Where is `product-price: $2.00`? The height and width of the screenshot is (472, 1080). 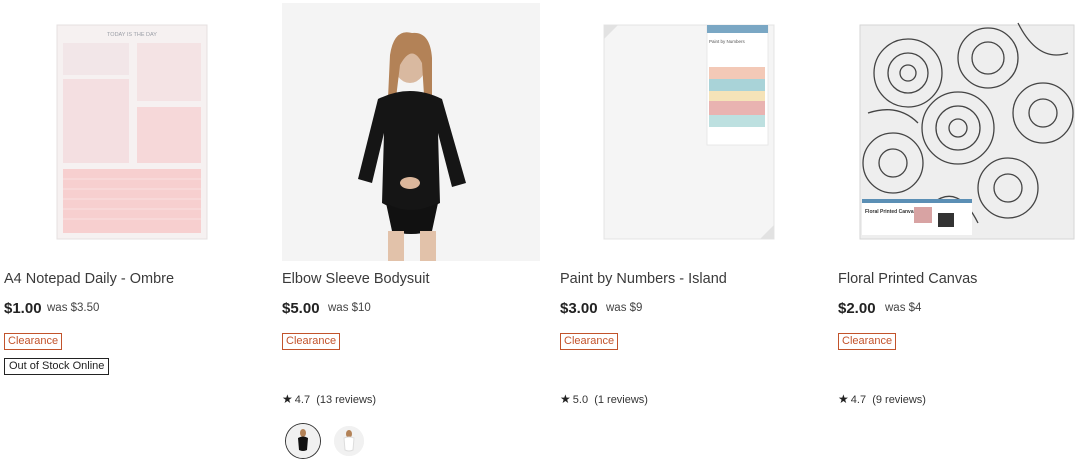
product-price: $2.00 is located at coordinates (857, 308).